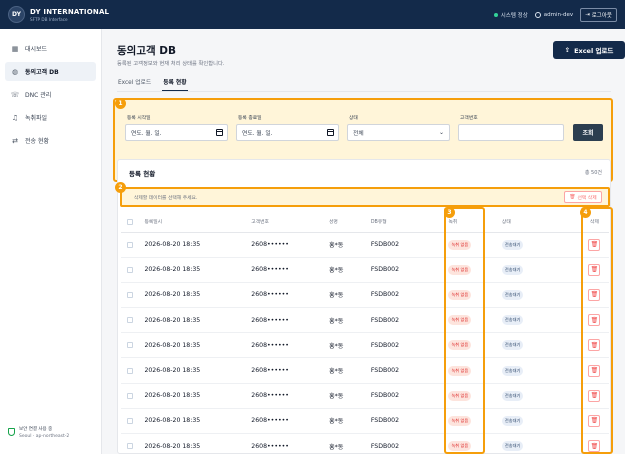 This screenshot has width=625, height=454. What do you see at coordinates (16, 14) in the screenshot?
I see `app-logo: DY` at bounding box center [16, 14].